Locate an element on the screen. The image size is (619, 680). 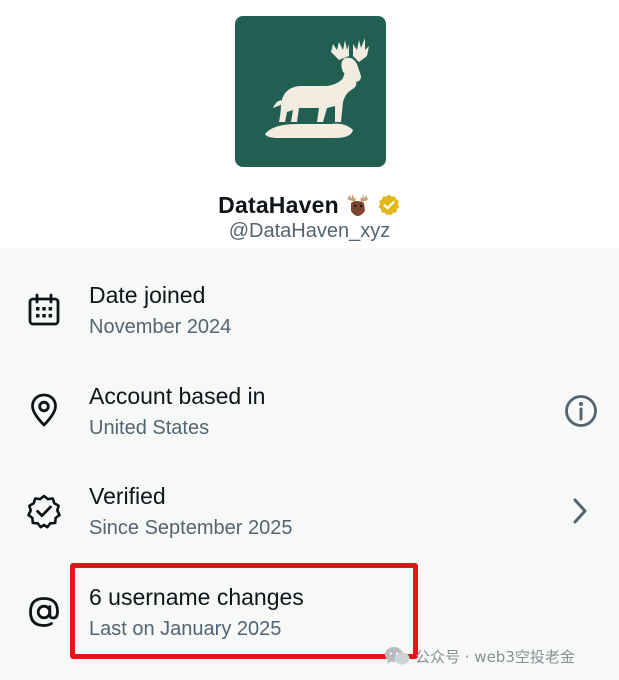
about-row-account-based-in: Account based in United States is located at coordinates (309, 429).